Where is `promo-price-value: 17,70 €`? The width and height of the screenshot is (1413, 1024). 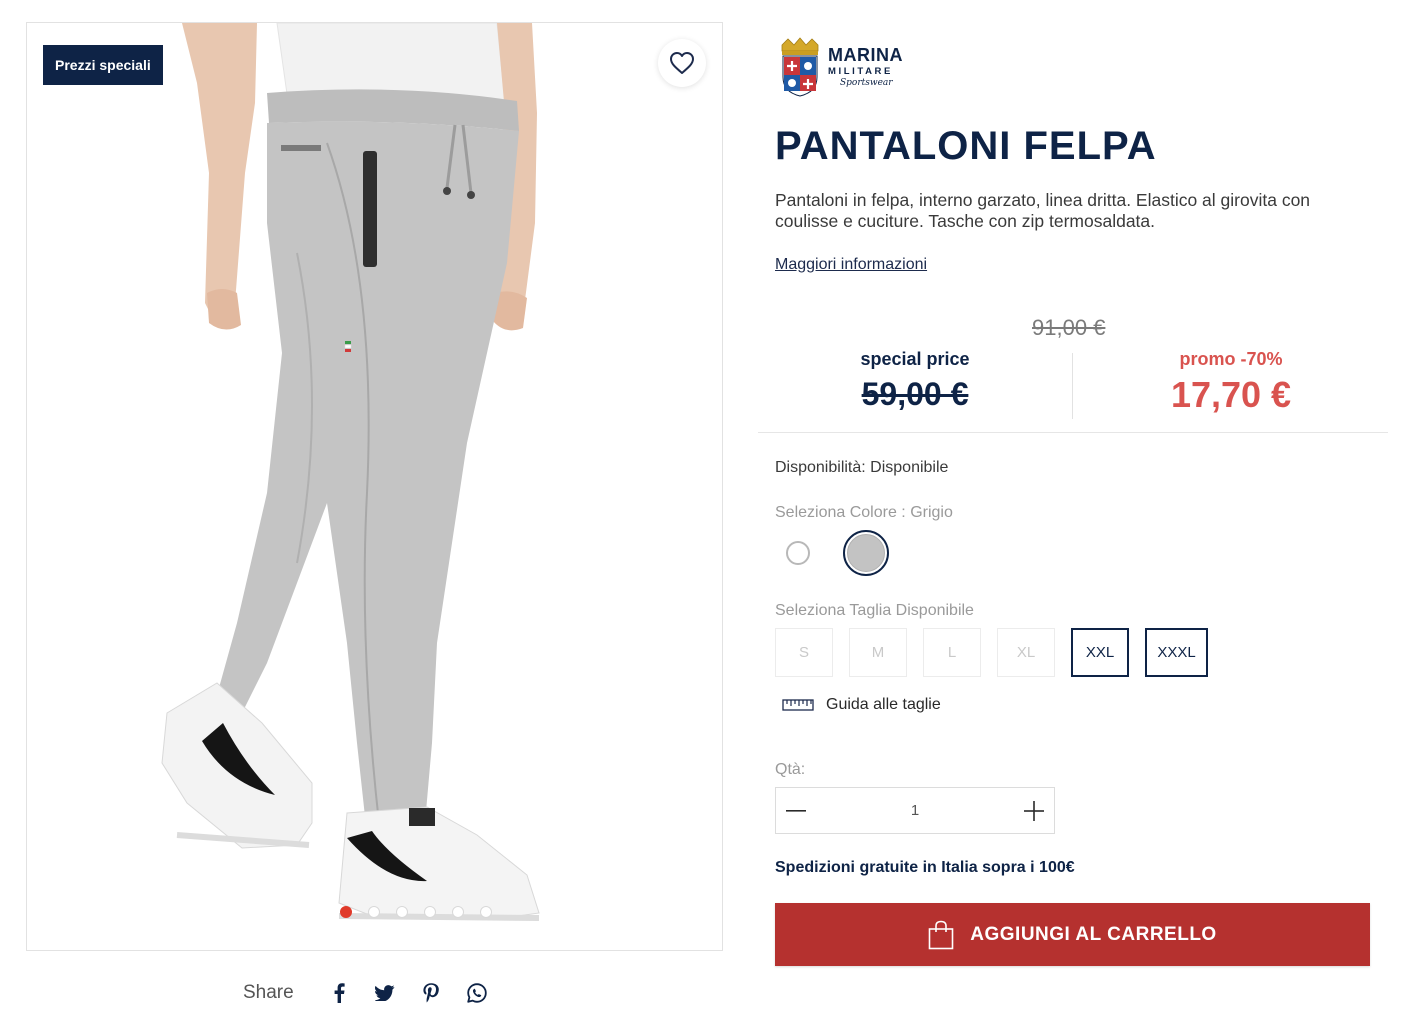 promo-price-value: 17,70 € is located at coordinates (1231, 394).